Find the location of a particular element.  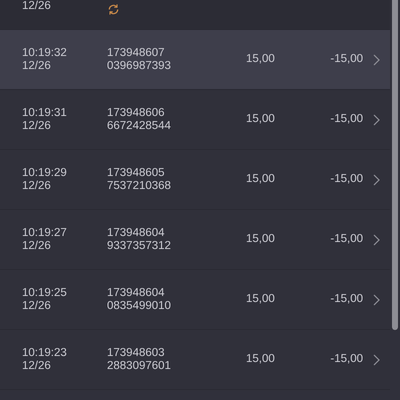

reference-number: 0835499010 is located at coordinates (139, 306).